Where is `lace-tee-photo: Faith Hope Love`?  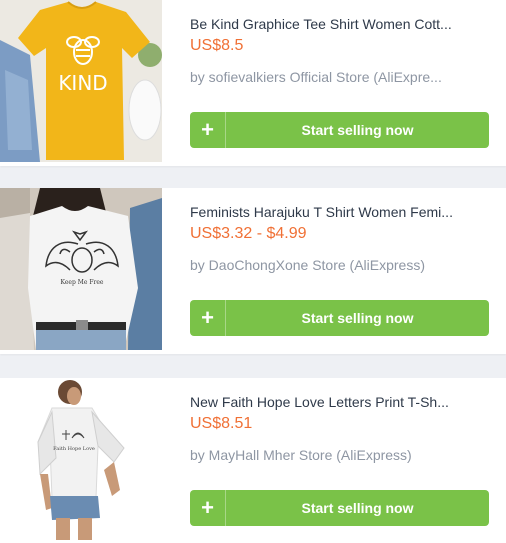
lace-tee-photo: Faith Hope Love is located at coordinates (81, 459).